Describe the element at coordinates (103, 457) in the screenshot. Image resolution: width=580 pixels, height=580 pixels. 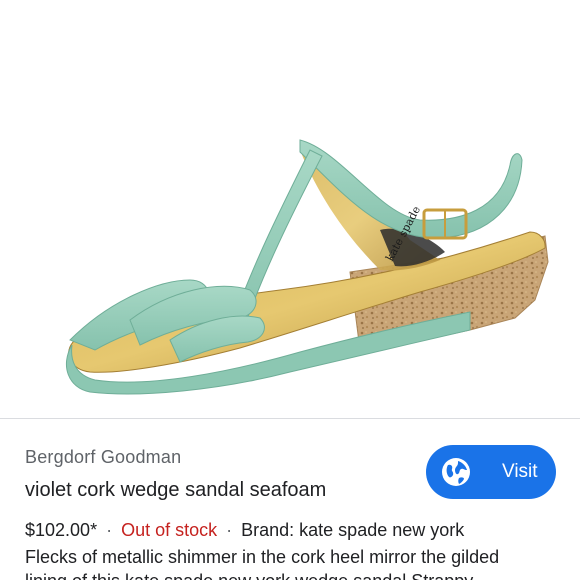
I see `merchant-name: Bergdorf Goodman` at that location.